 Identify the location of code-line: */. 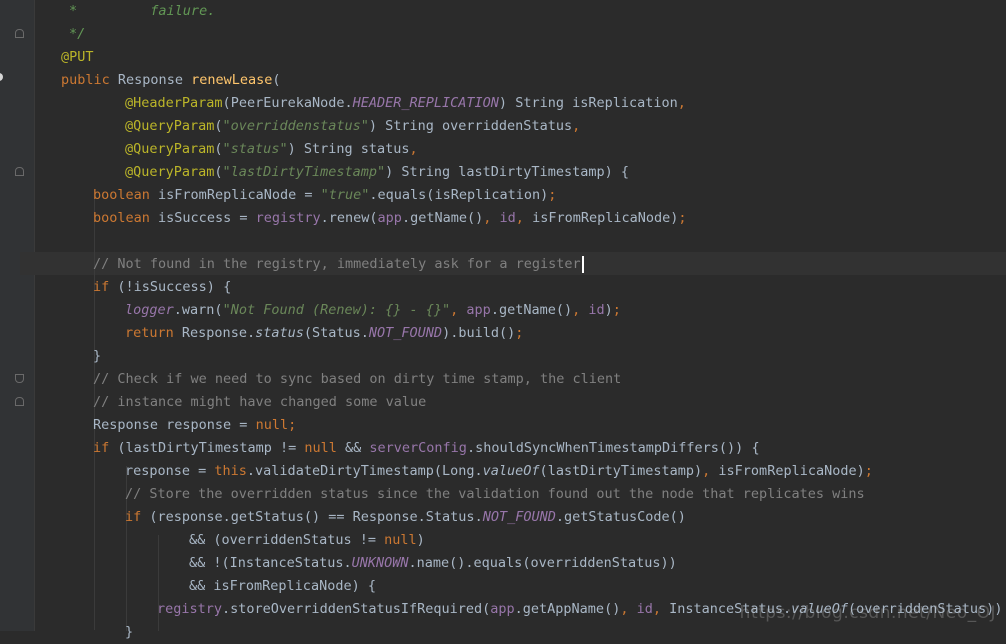
(77, 34).